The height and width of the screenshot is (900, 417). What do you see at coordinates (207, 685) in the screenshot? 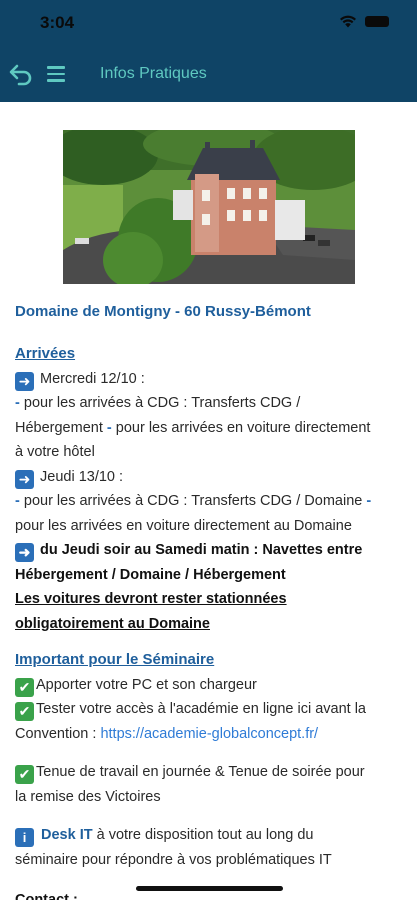
I see `seminar-item-pc: ✔ Apporter votre PC et son chargeur` at bounding box center [207, 685].